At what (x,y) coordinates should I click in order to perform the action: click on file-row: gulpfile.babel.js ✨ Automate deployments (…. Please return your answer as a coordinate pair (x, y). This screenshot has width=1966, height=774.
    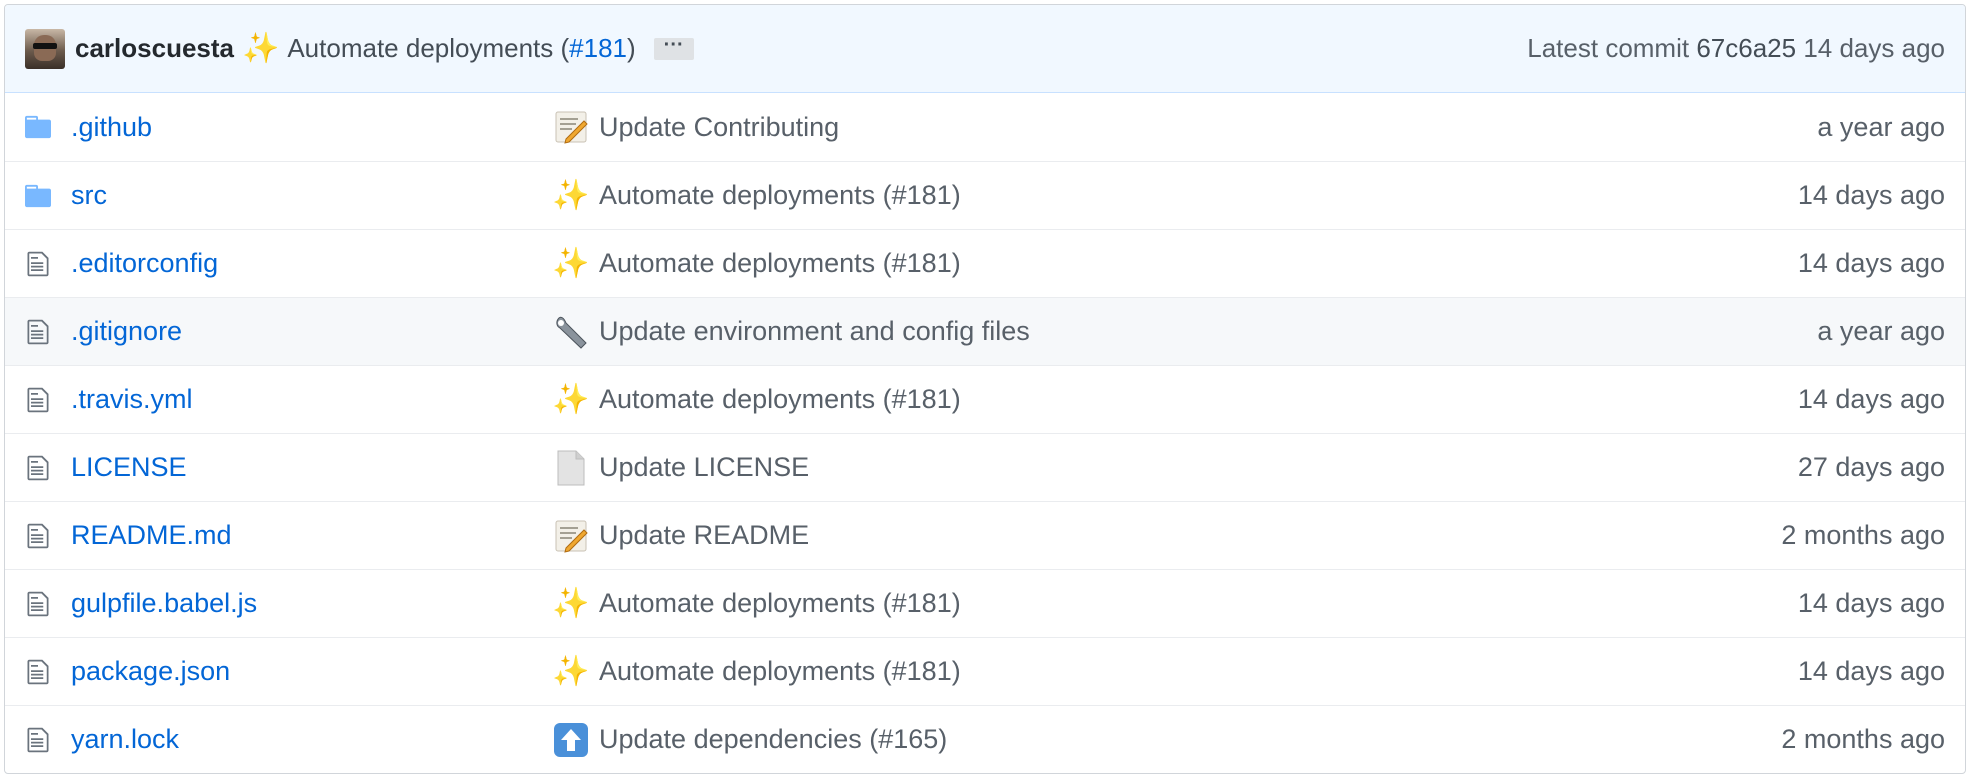
    Looking at the image, I should click on (985, 603).